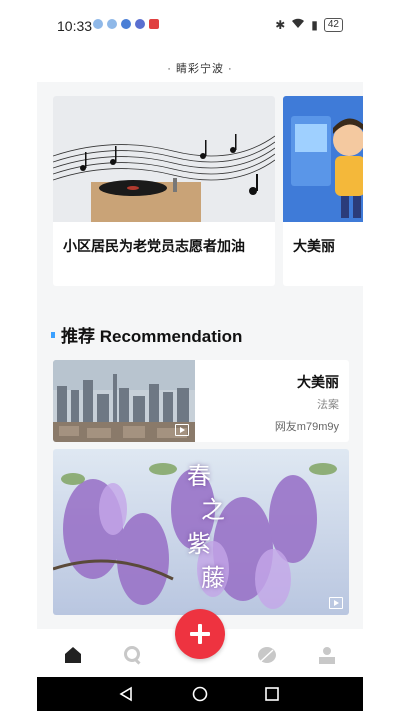 The image size is (400, 711). I want to click on poem-character: 紫, so click(199, 544).